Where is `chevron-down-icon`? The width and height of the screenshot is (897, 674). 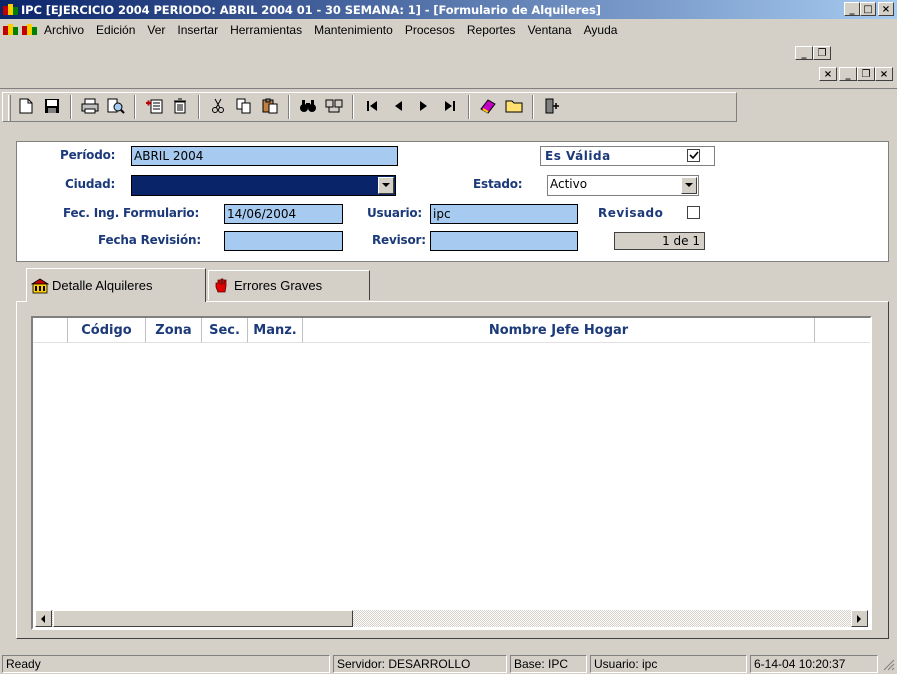
chevron-down-icon is located at coordinates (386, 185).